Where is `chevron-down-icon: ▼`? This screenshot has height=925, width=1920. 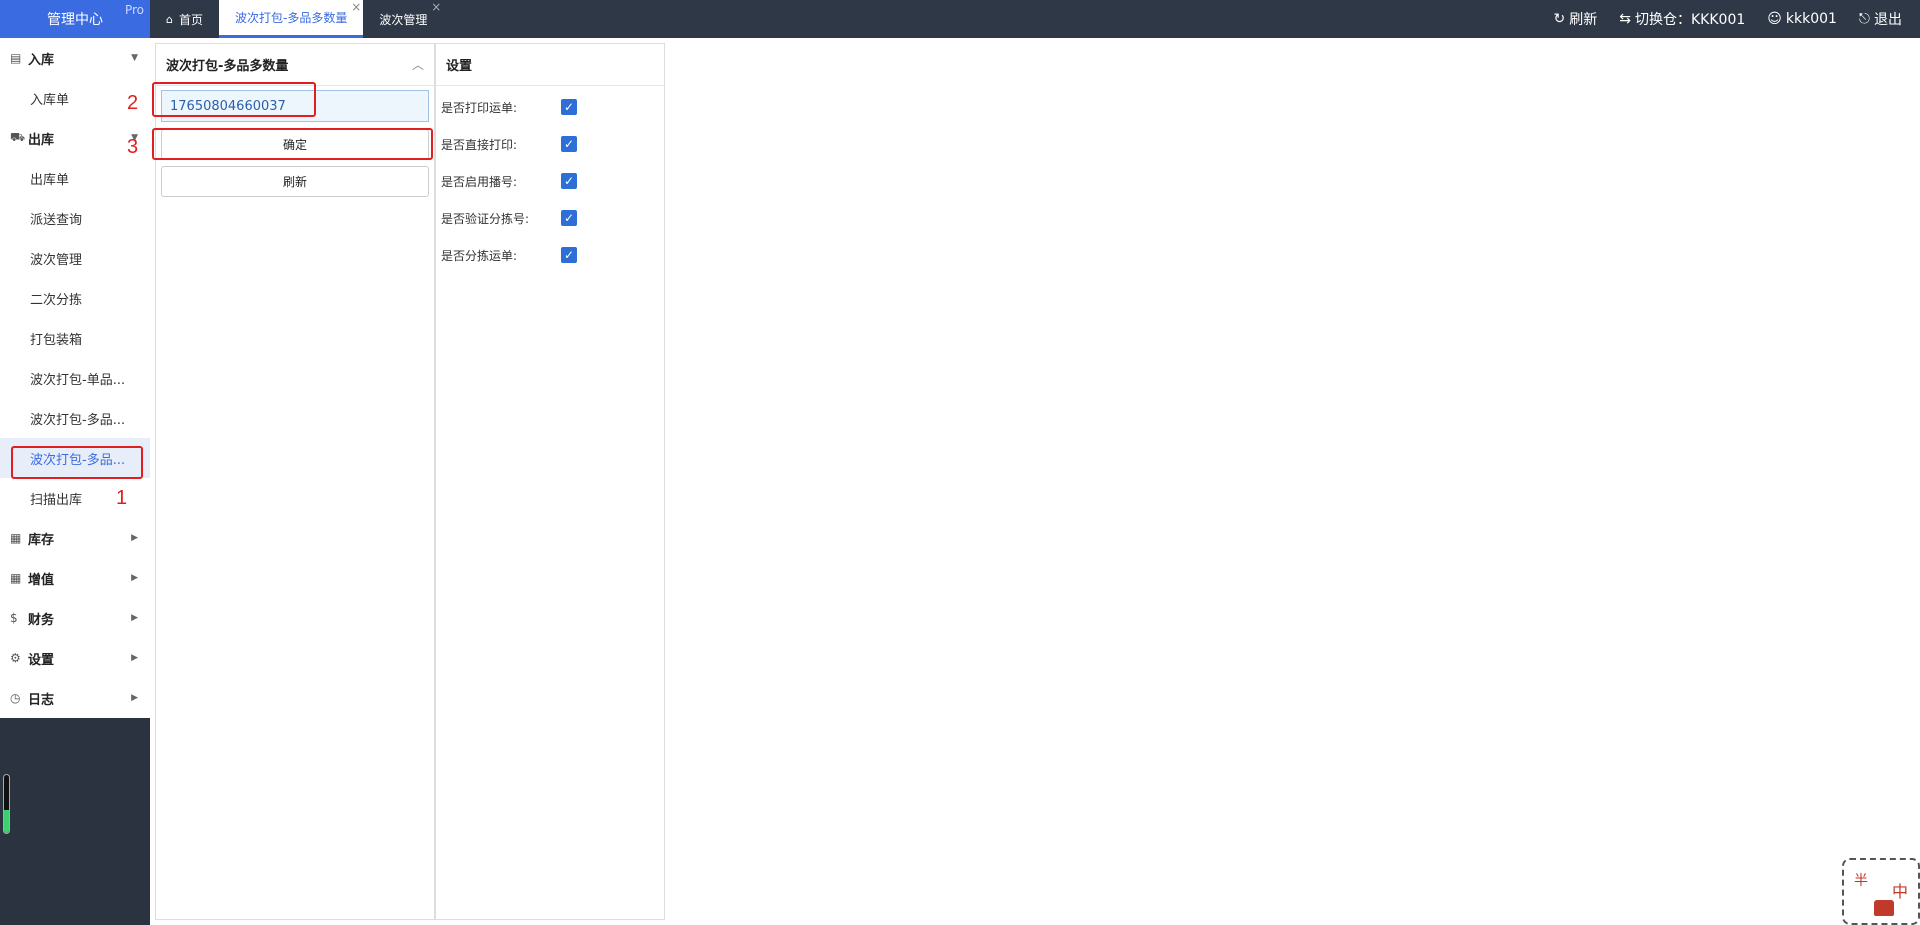 chevron-down-icon: ▼ is located at coordinates (134, 58).